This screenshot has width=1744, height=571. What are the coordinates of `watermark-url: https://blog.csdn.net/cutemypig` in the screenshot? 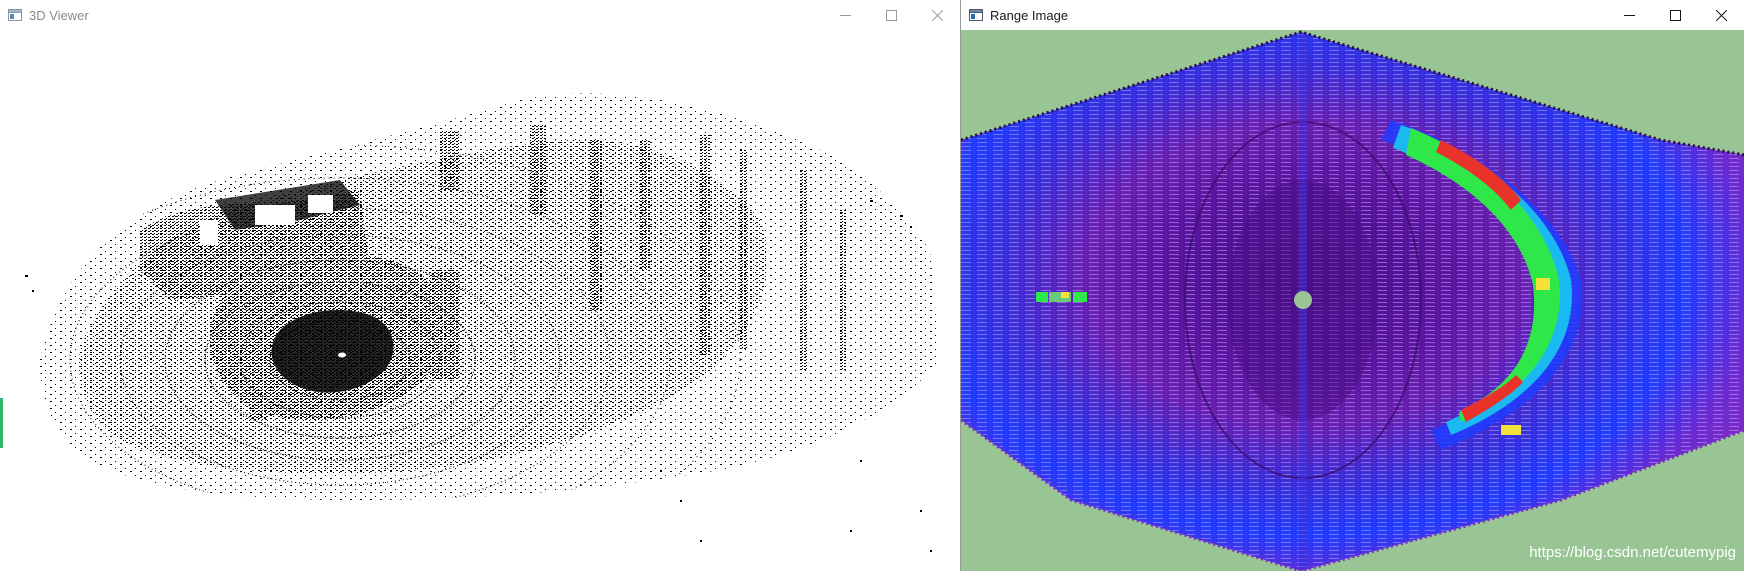 It's located at (1632, 552).